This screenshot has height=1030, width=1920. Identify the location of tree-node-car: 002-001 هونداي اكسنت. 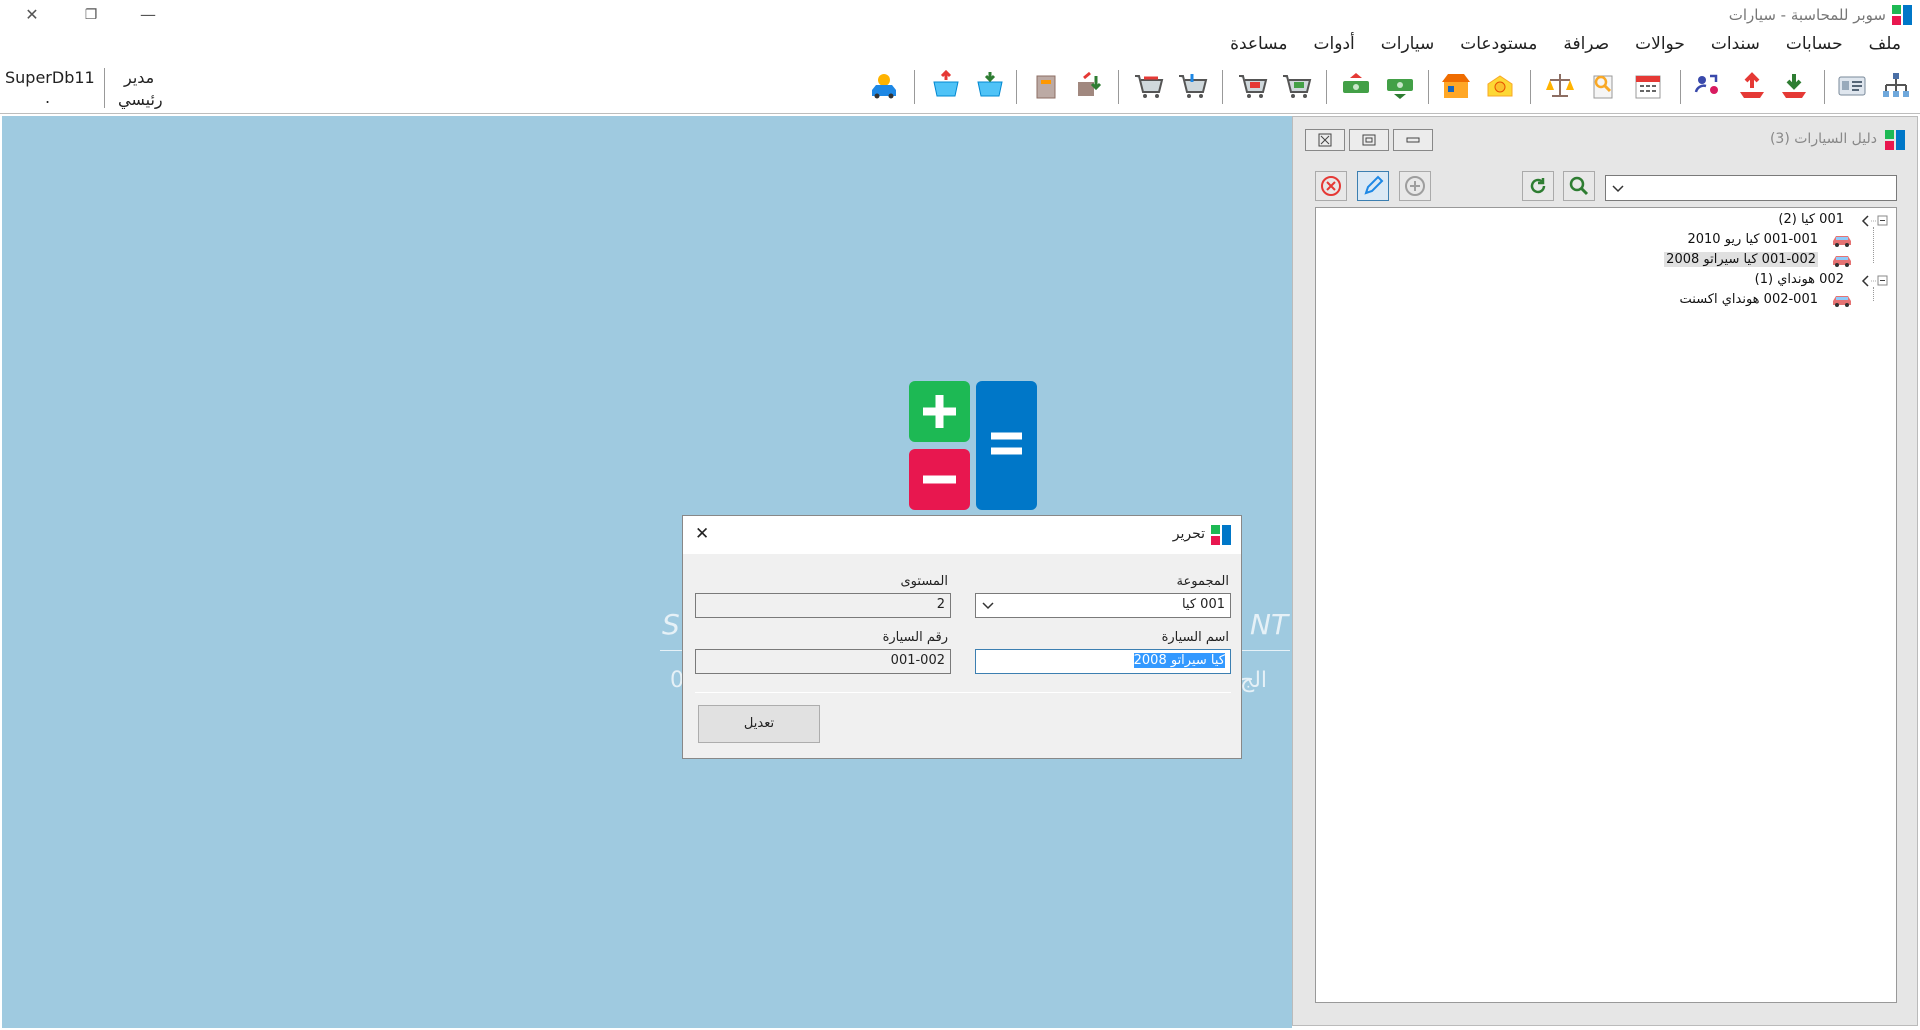
(1749, 299).